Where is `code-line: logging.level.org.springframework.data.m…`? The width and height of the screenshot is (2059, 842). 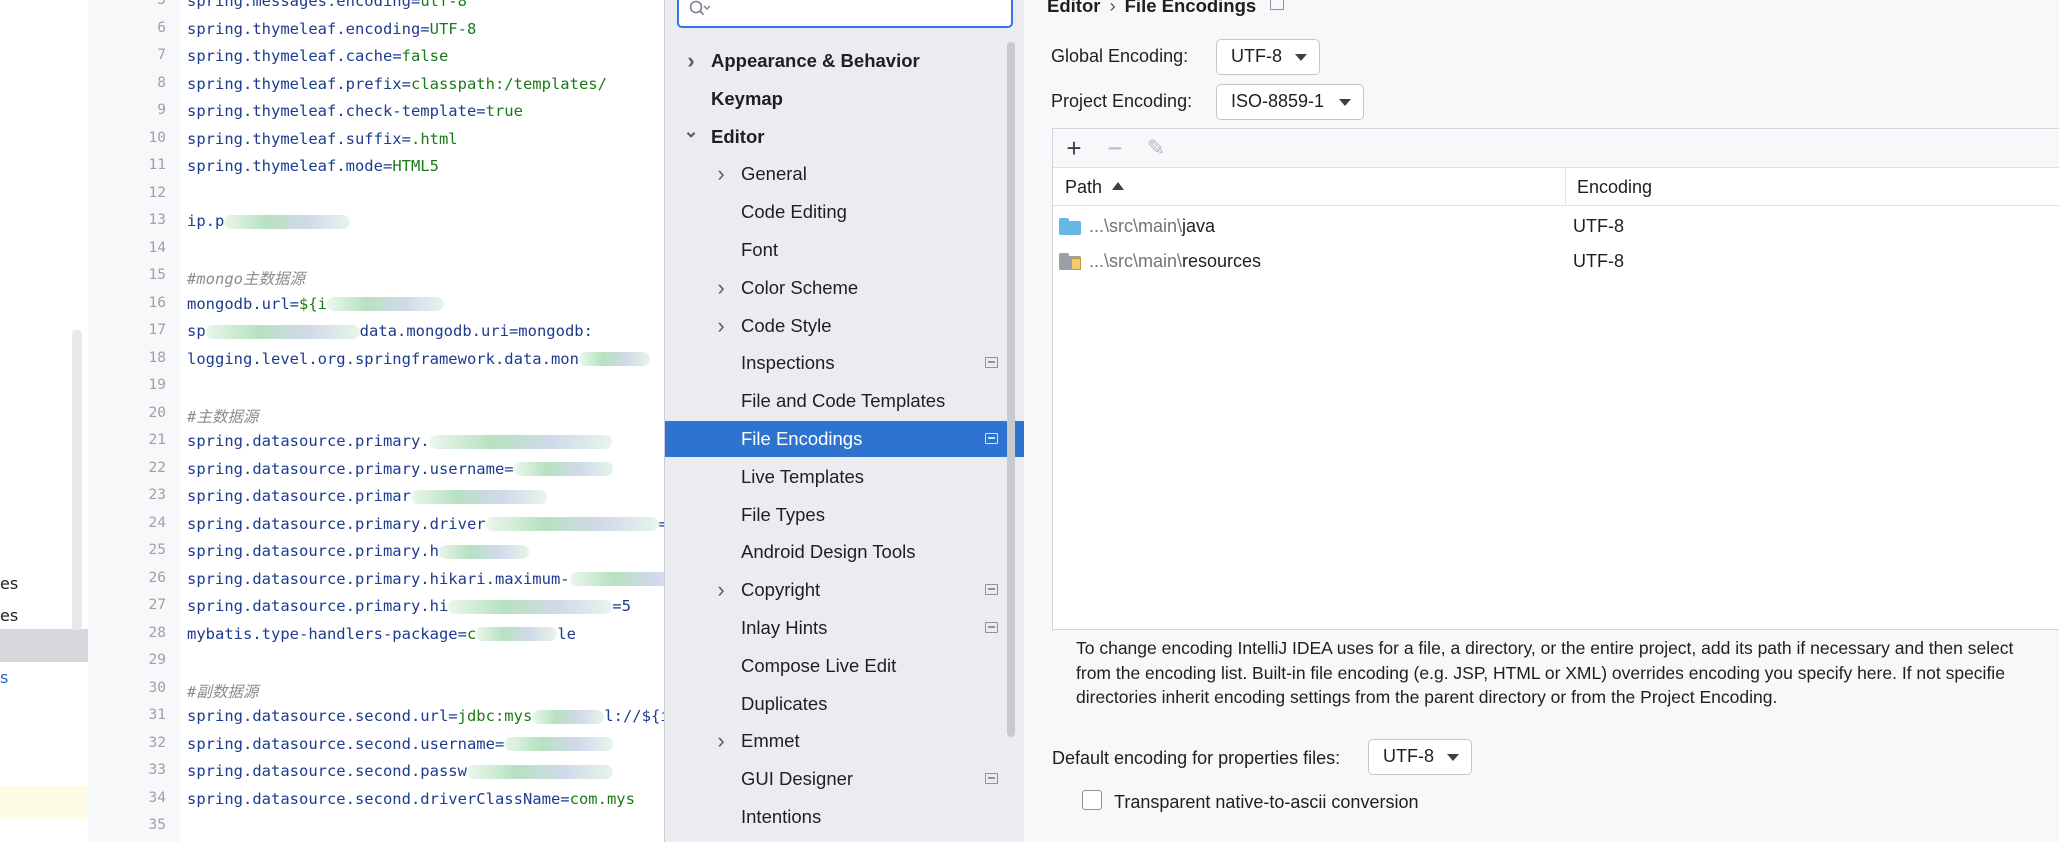 code-line: logging.level.org.springframework.data.m… is located at coordinates (418, 359).